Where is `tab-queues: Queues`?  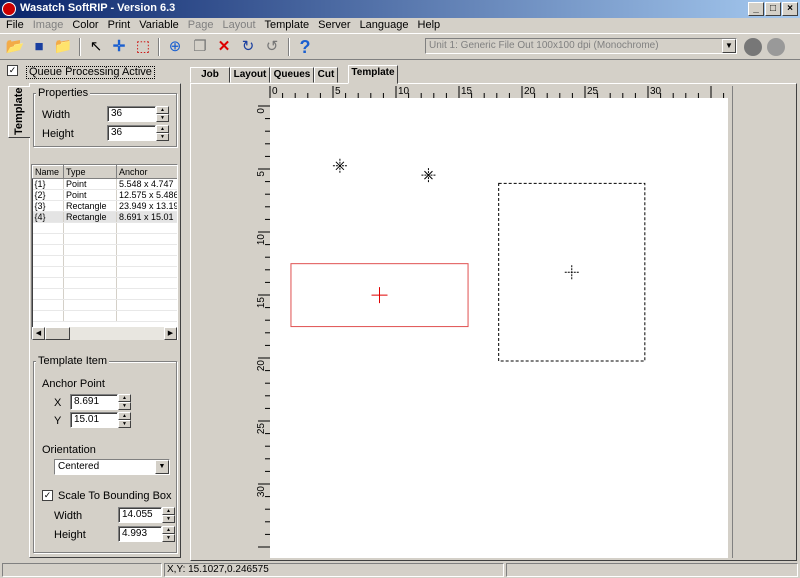
tab-queues: Queues is located at coordinates (292, 75).